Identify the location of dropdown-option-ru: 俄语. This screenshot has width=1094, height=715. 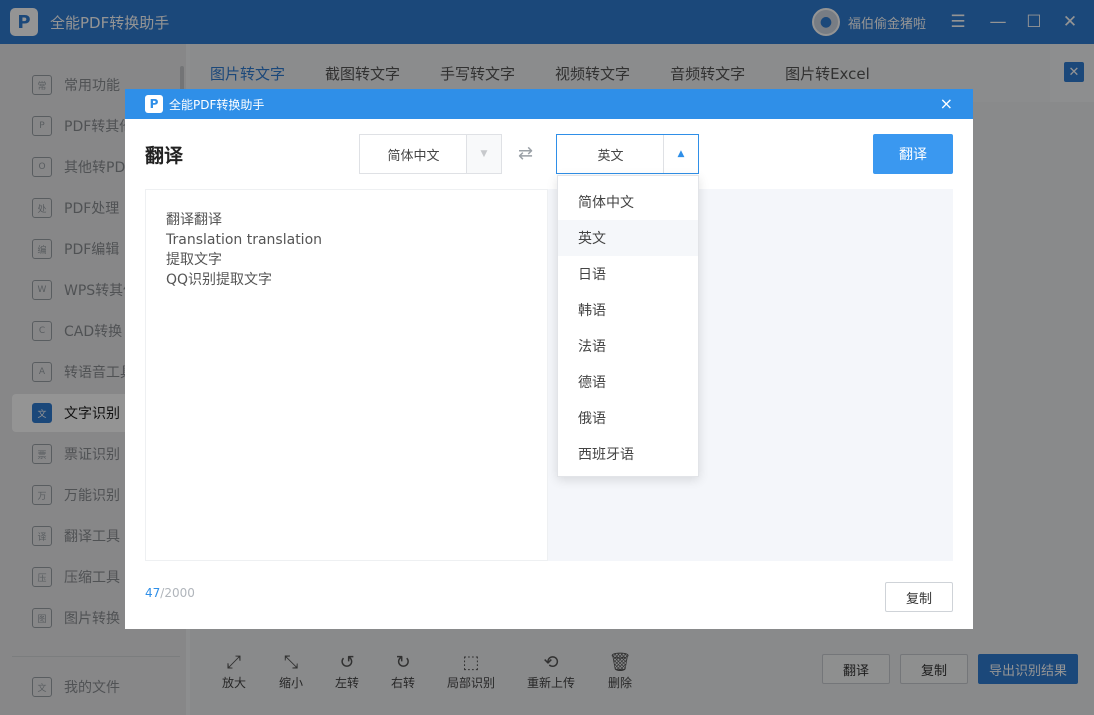
(628, 418).